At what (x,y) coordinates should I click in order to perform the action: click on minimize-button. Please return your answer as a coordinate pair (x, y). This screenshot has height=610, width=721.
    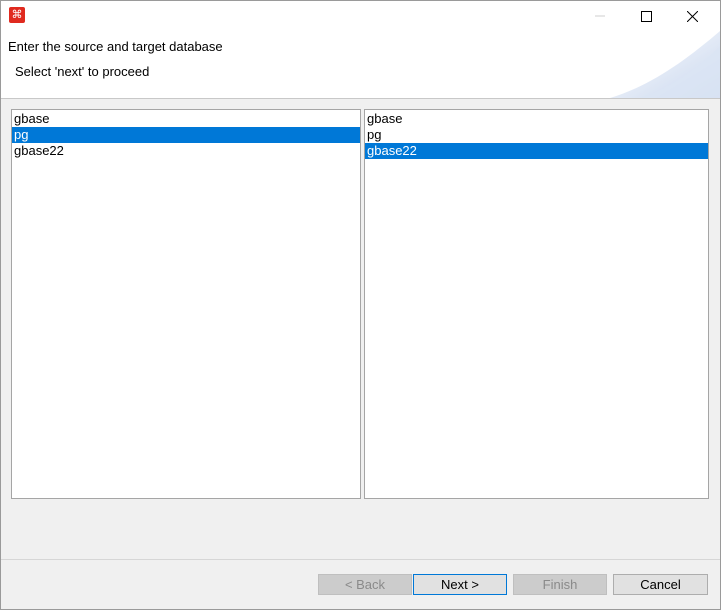
    Looking at the image, I should click on (600, 16).